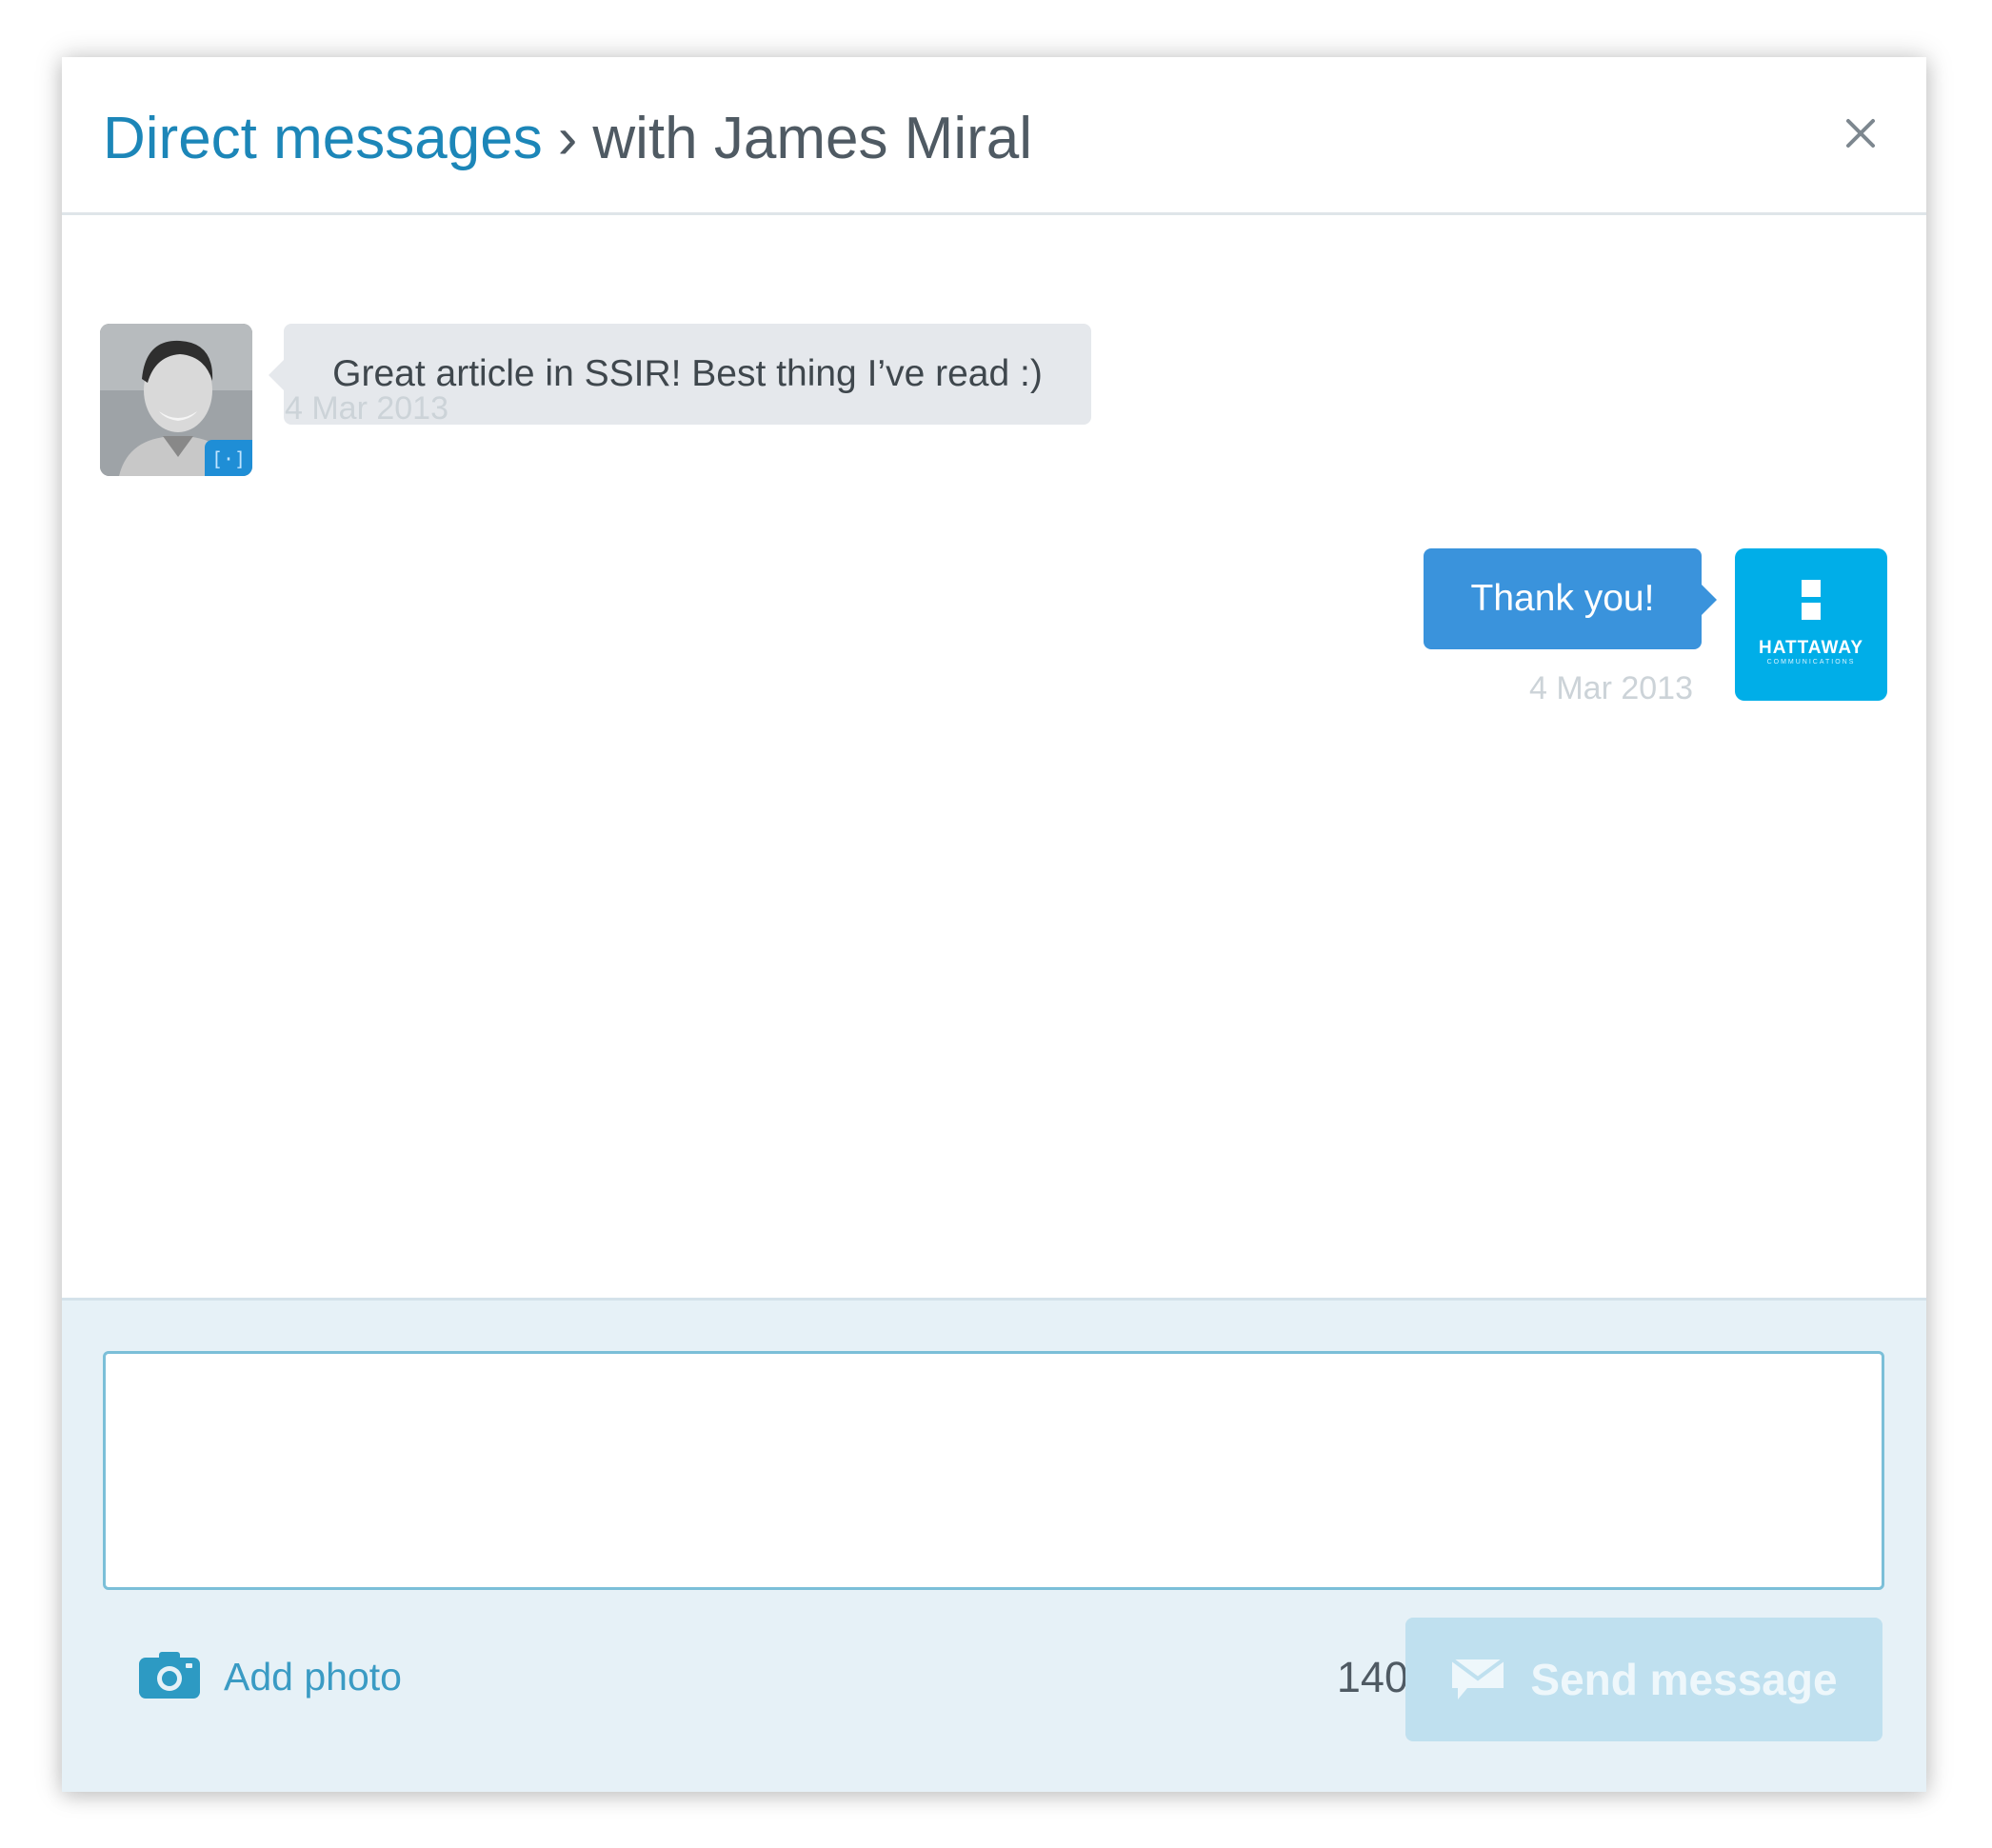 This screenshot has height=1848, width=1992. I want to click on camera-icon, so click(169, 1677).